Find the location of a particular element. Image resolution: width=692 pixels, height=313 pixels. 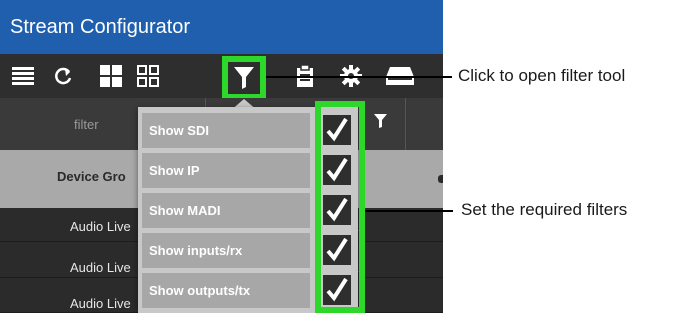

tiles-small-icon is located at coordinates (148, 76).